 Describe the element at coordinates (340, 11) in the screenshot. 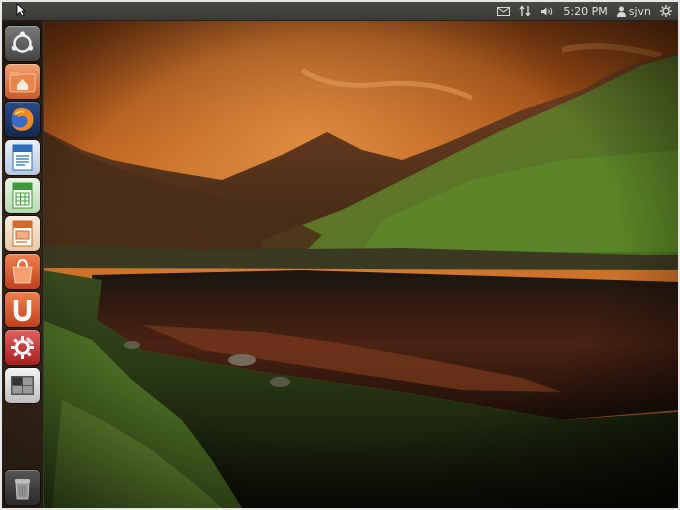

I see `top-panel: 5:20 PM sjvn` at that location.